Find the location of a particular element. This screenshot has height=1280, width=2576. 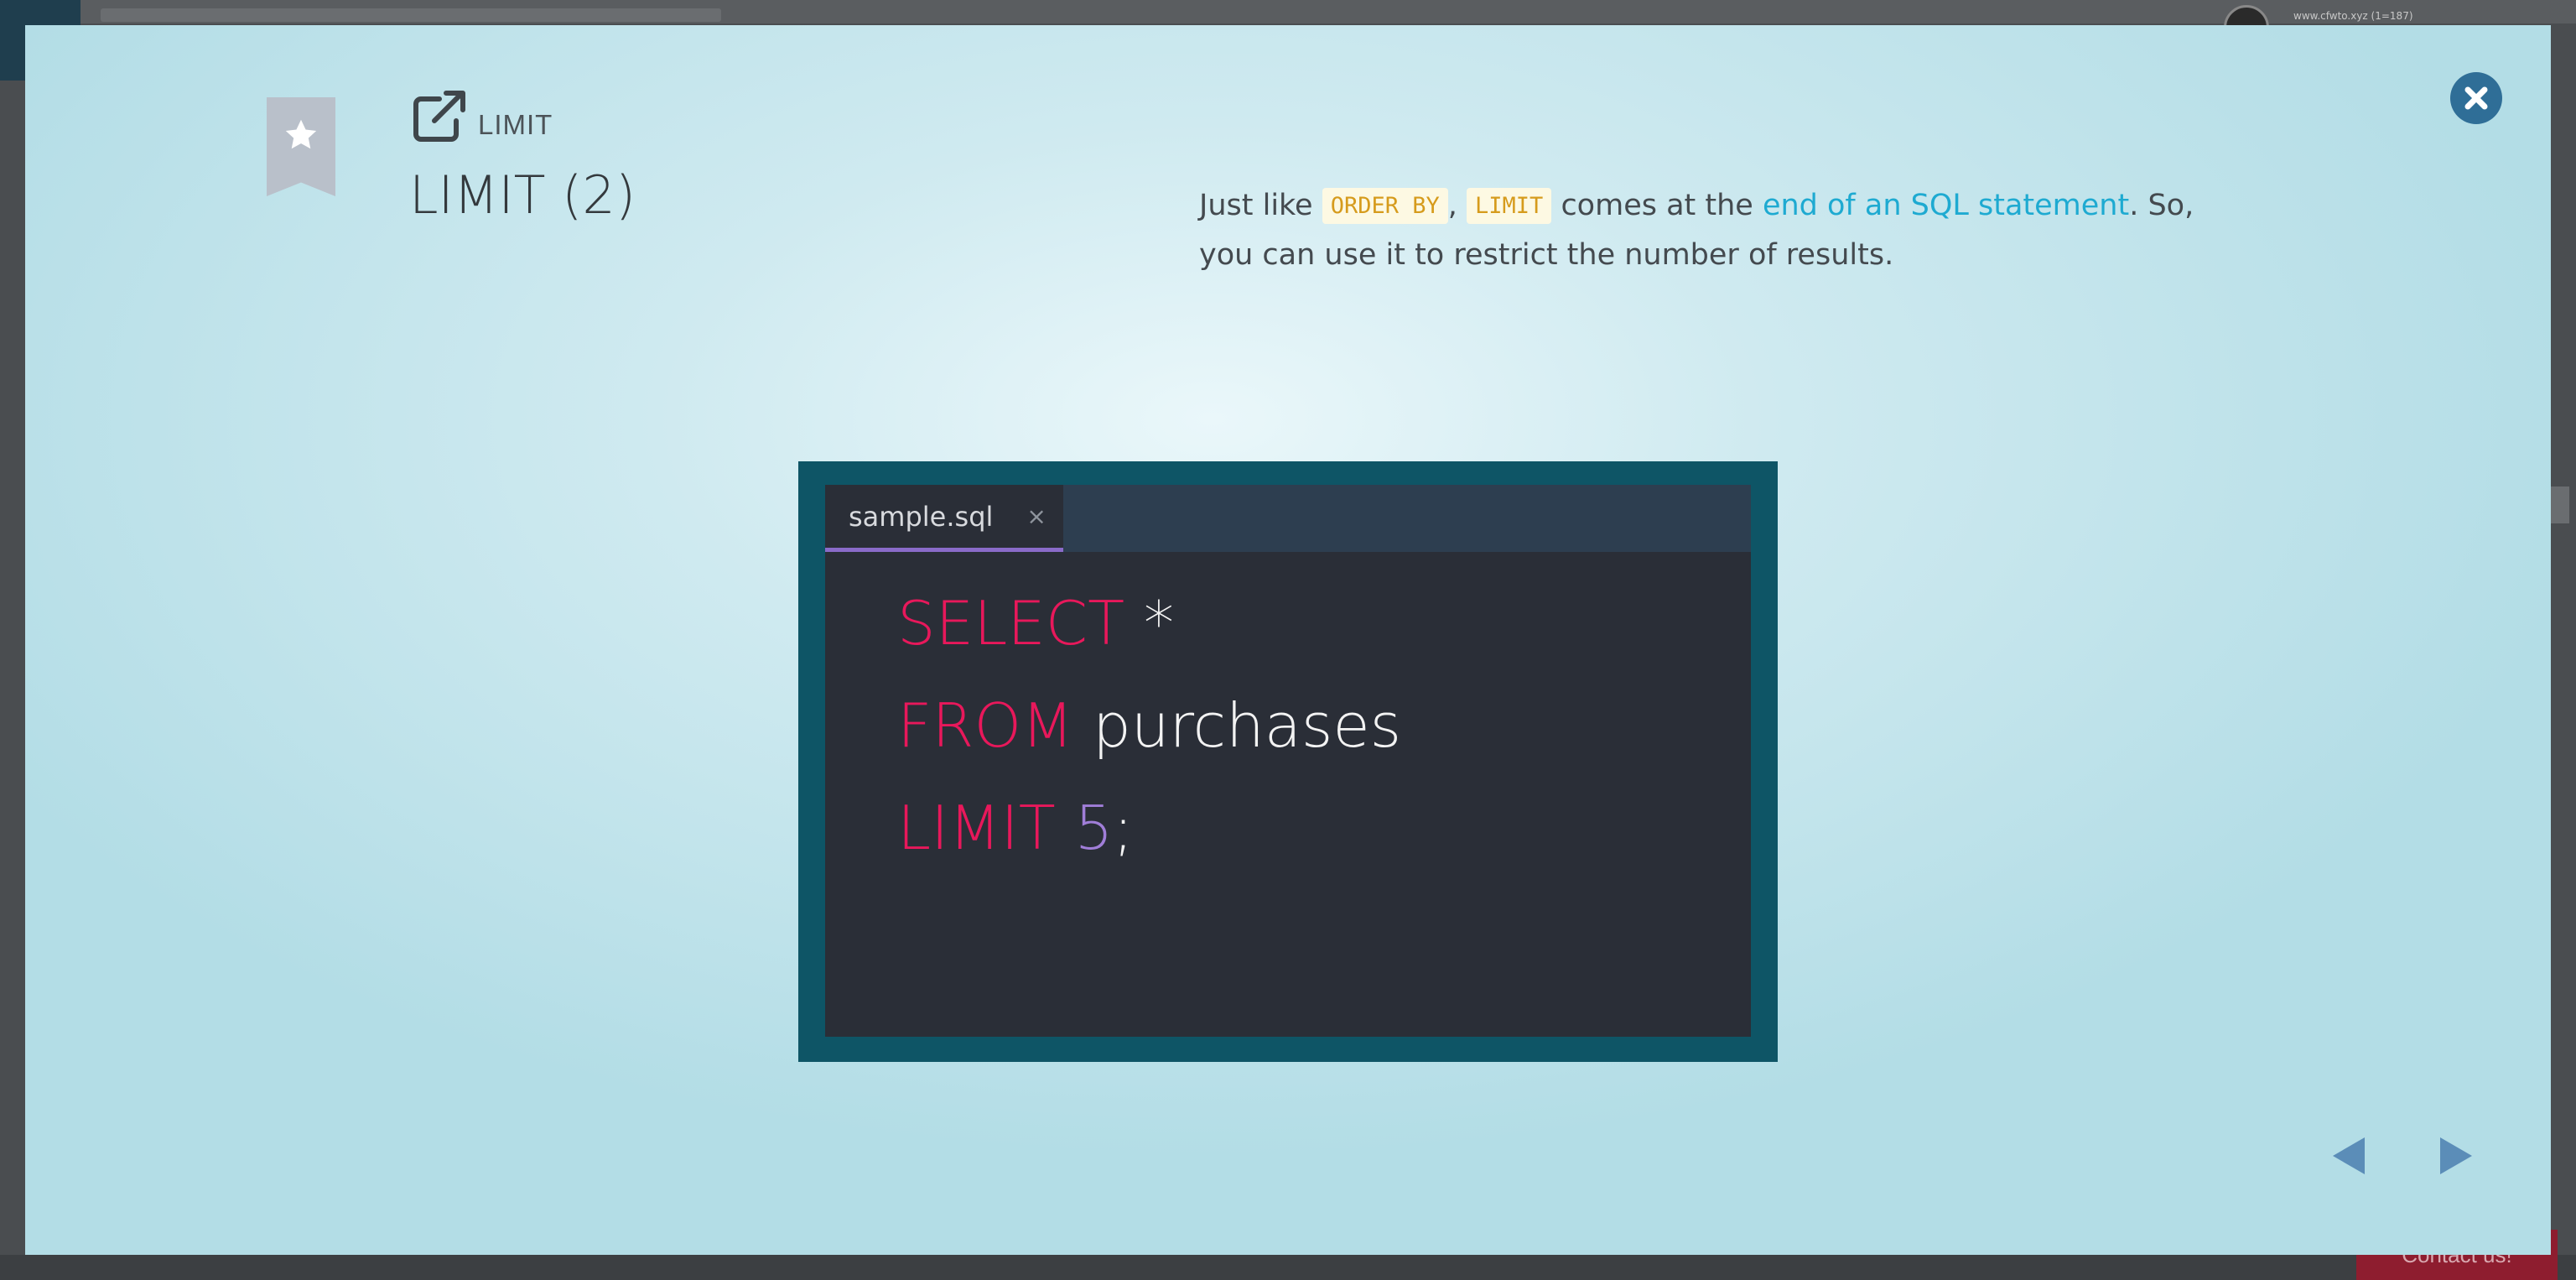

description-text: , is located at coordinates (1457, 205).